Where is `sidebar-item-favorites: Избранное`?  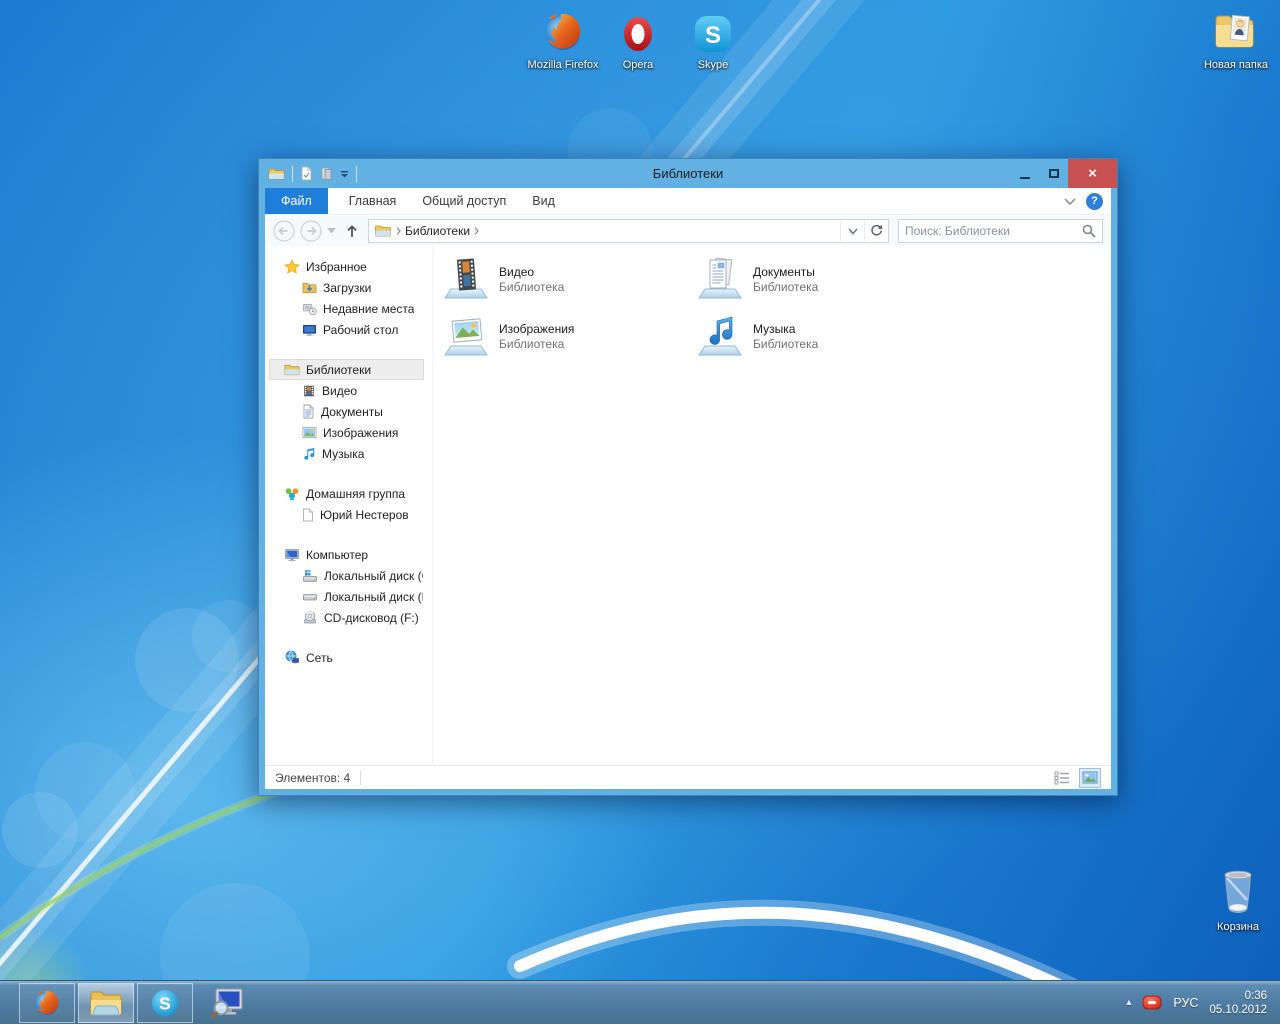 sidebar-item-favorites: Избранное is located at coordinates (346, 266).